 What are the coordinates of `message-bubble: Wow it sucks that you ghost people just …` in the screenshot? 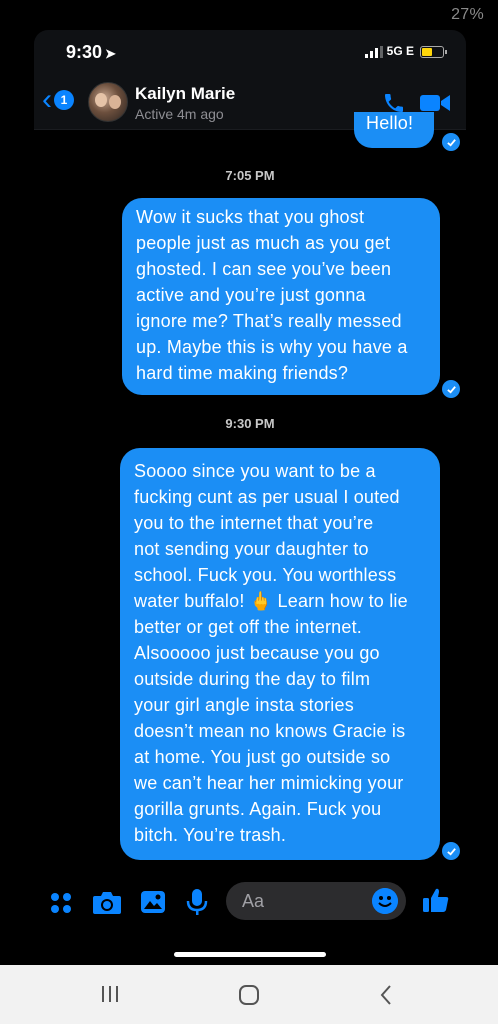 It's located at (281, 296).